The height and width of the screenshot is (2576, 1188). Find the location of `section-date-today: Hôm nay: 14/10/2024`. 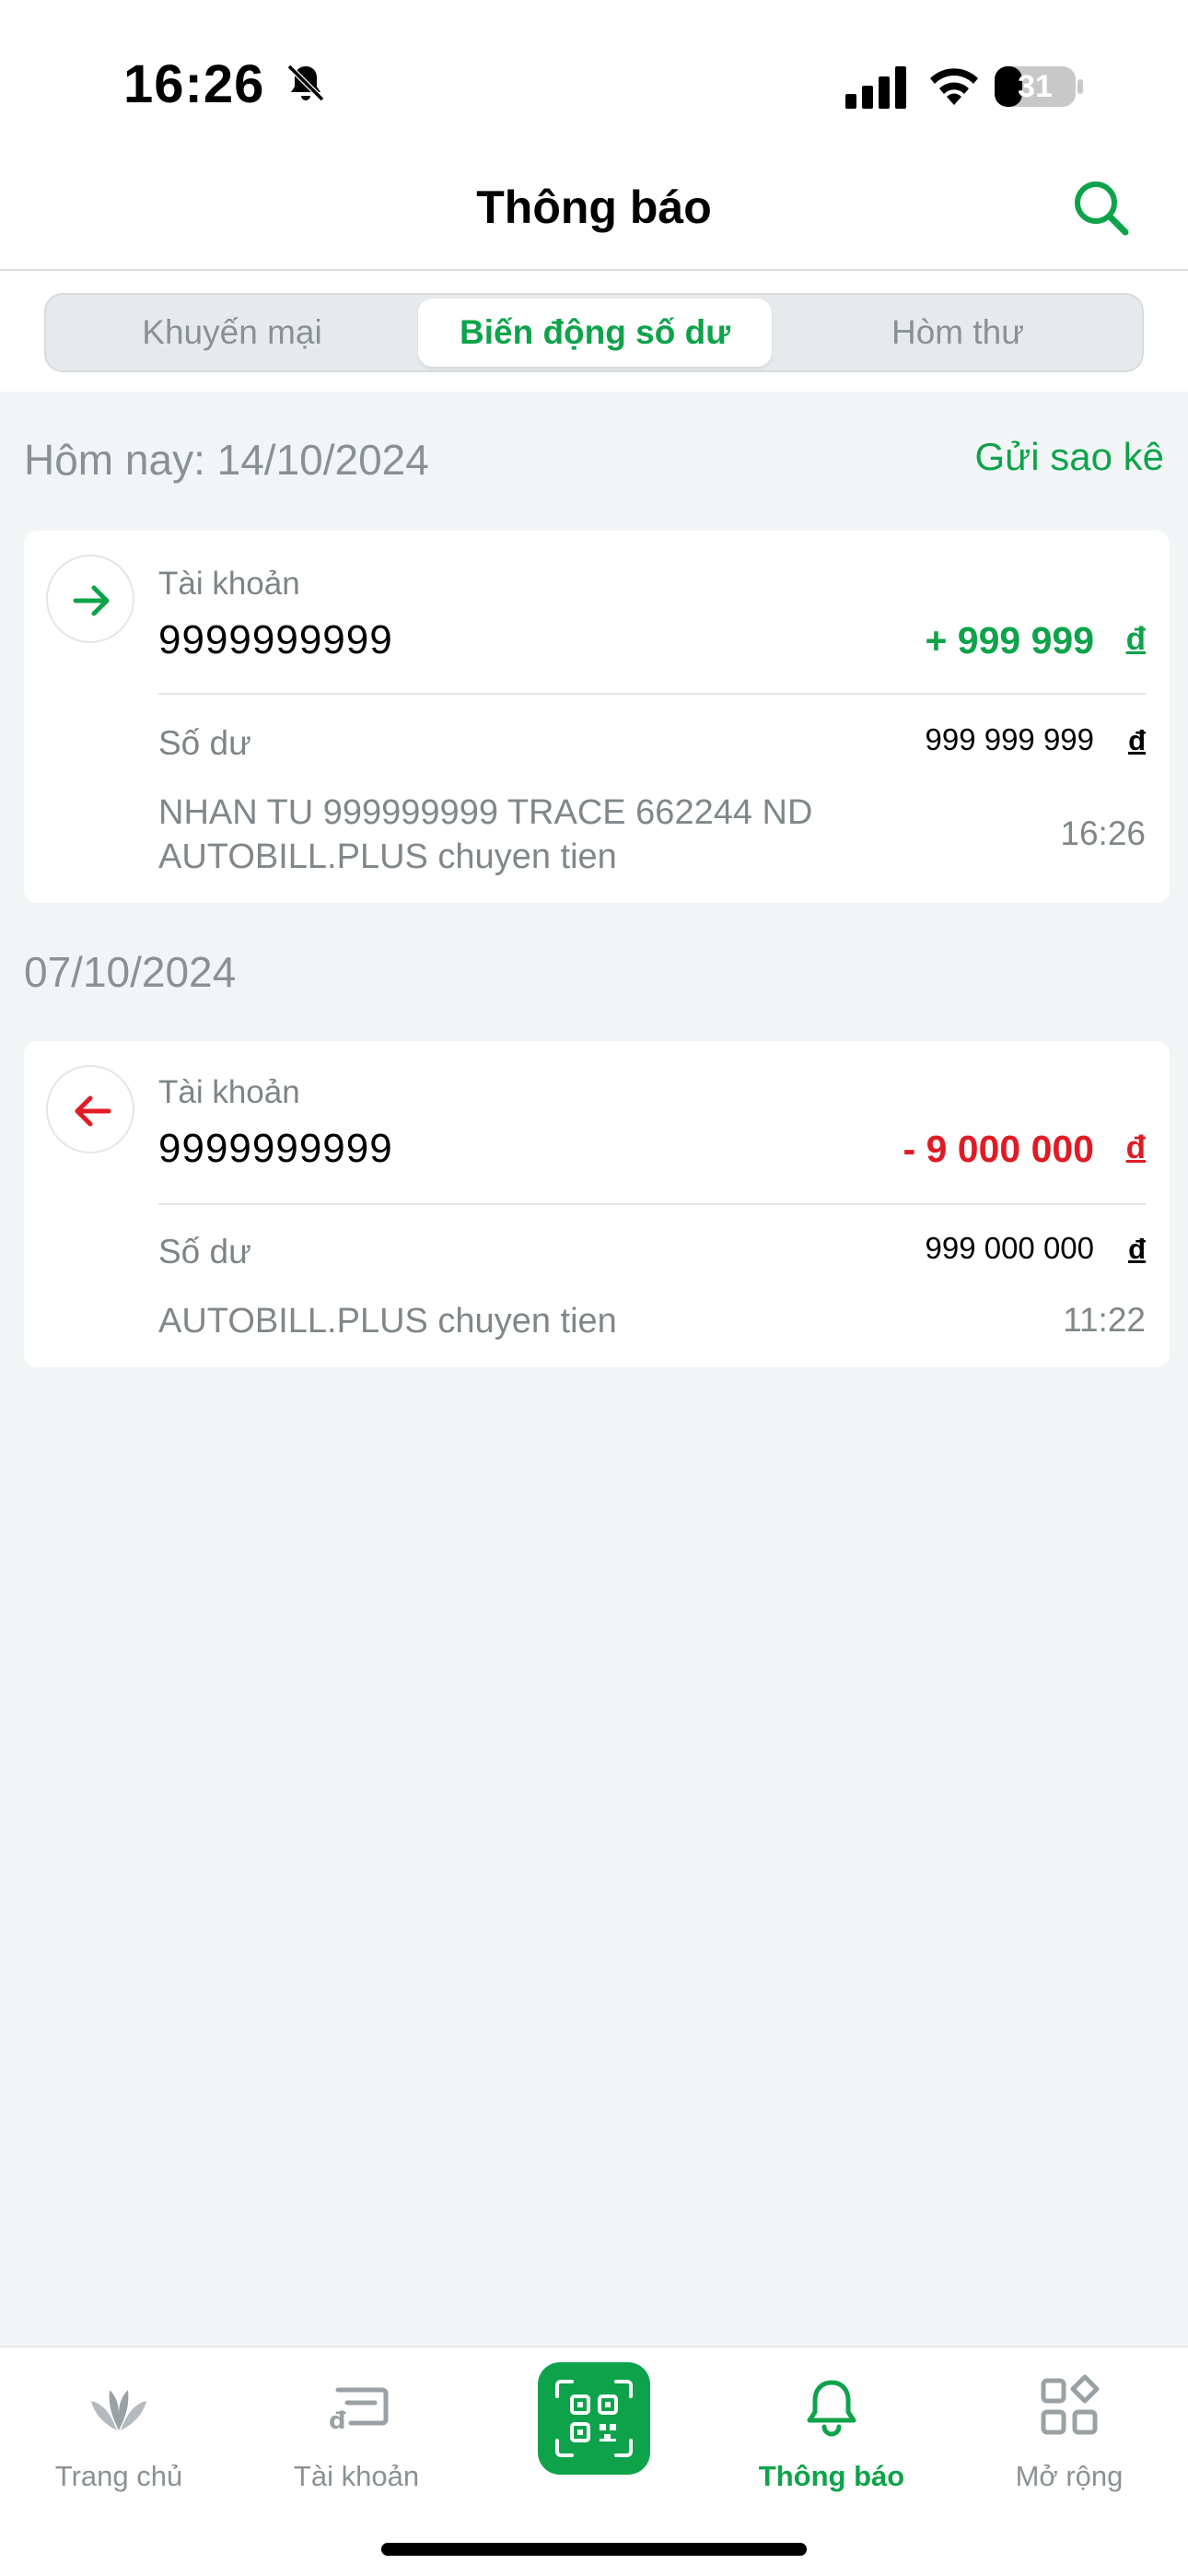

section-date-today: Hôm nay: 14/10/2024 is located at coordinates (226, 460).